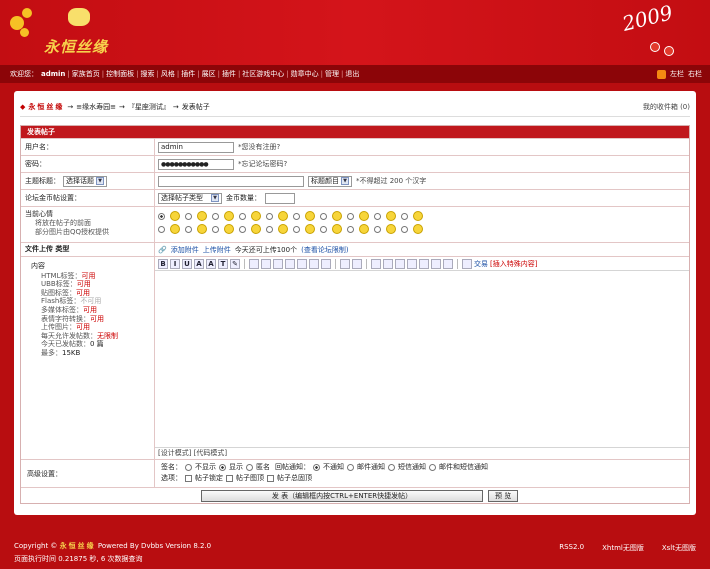 Image resolution: width=710 pixels, height=569 pixels. I want to click on topic-select: 选择话题 ▼, so click(85, 181).